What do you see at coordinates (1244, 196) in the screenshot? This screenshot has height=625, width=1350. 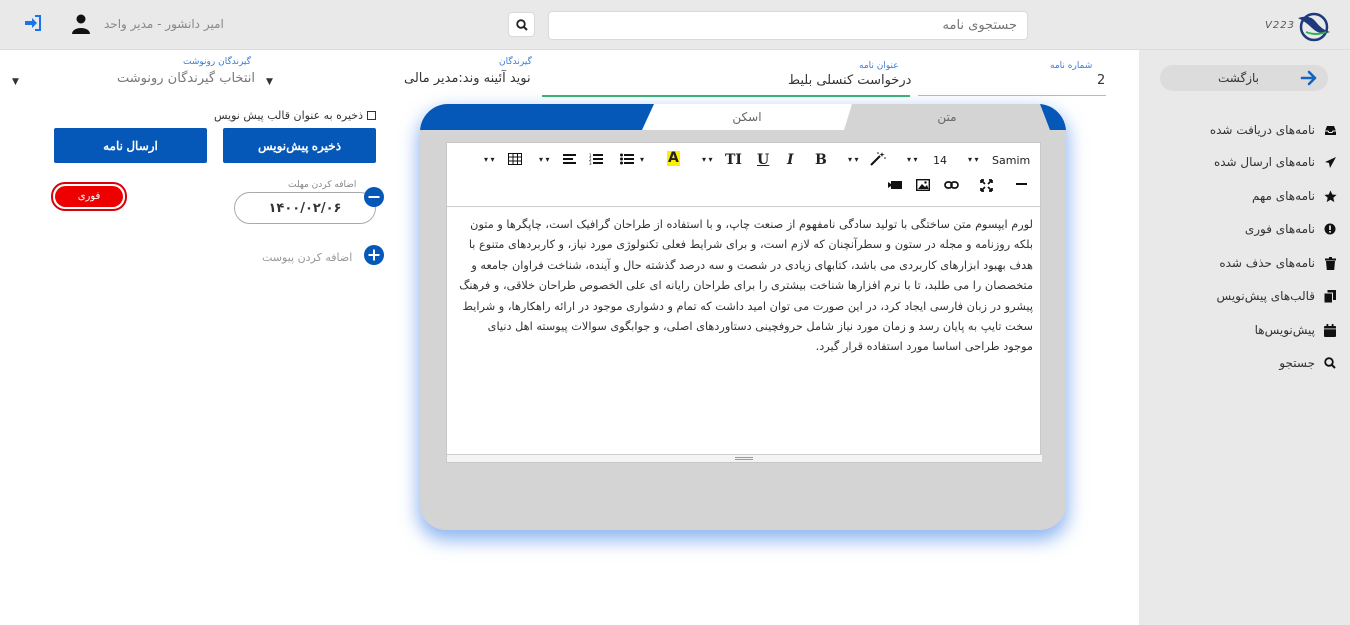 I see `sidebar-item-important: نامه‌های مهم` at bounding box center [1244, 196].